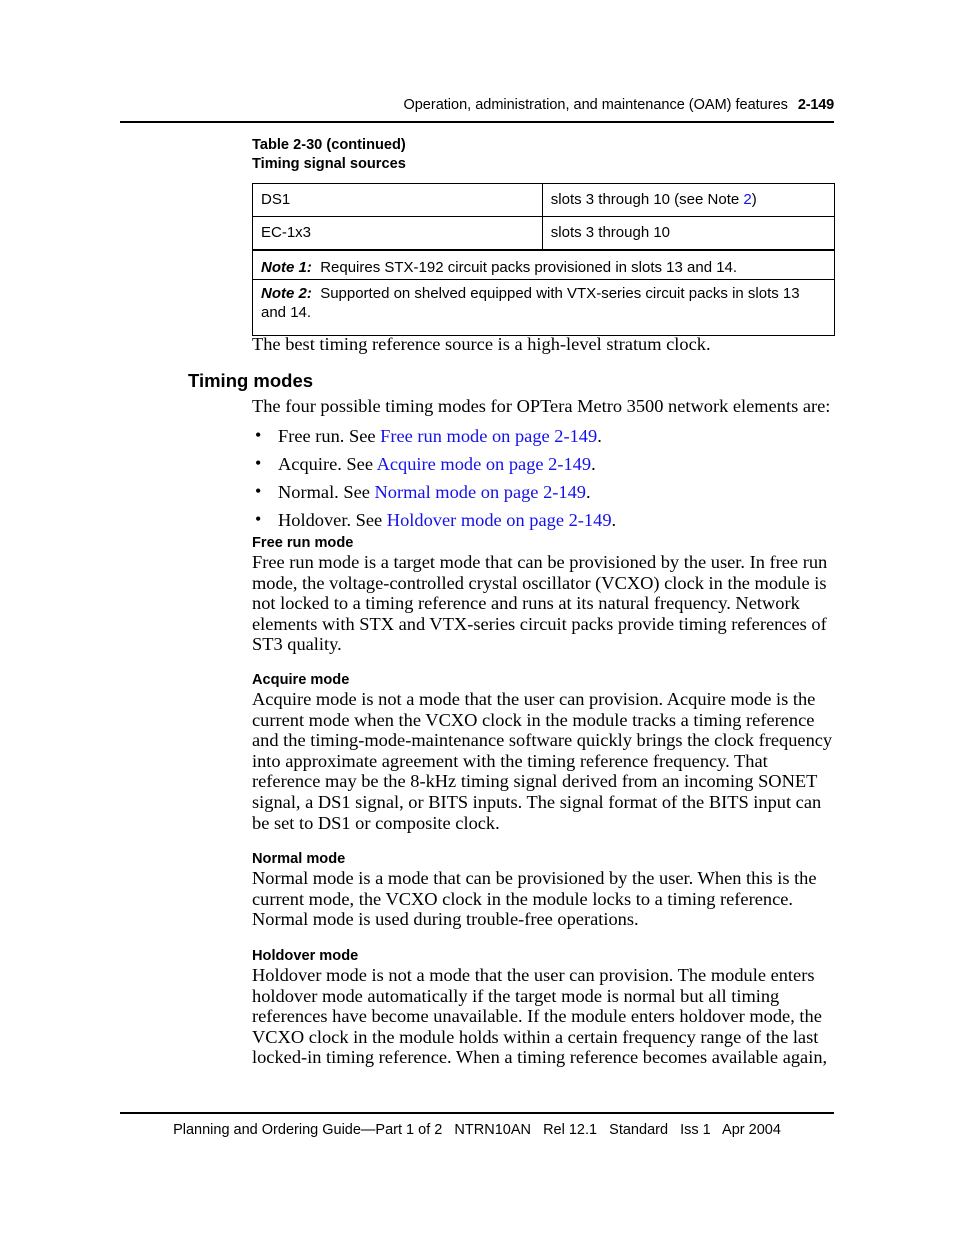 Image resolution: width=954 pixels, height=1235 pixels. I want to click on footer-date: Apr 2004, so click(751, 1130).